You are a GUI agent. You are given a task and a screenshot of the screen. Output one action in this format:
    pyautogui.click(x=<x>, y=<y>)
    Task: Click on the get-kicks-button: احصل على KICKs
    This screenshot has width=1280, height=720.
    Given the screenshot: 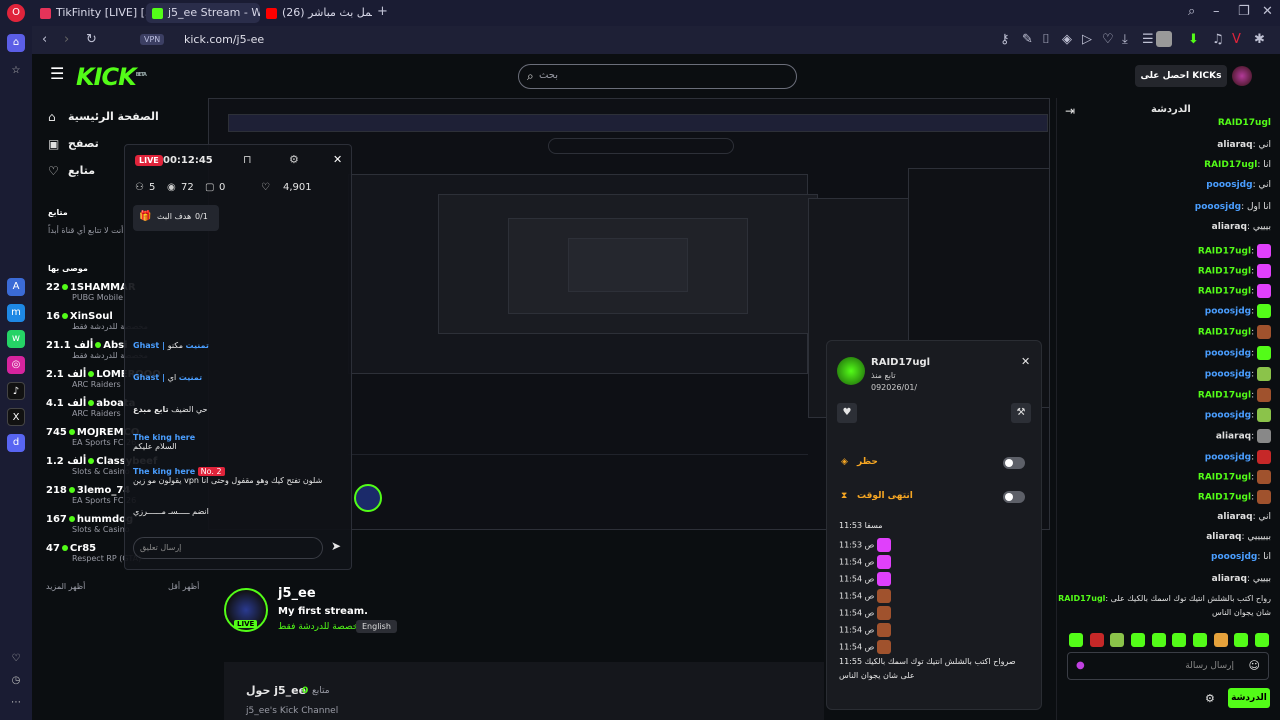 What is the action you would take?
    pyautogui.click(x=1181, y=76)
    